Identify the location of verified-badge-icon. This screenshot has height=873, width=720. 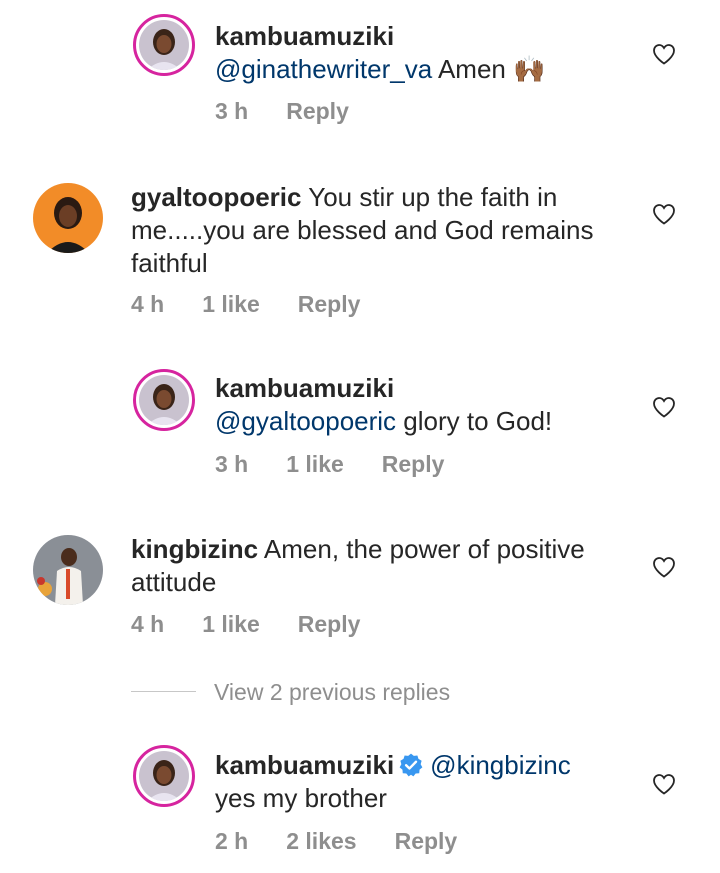
(411, 765).